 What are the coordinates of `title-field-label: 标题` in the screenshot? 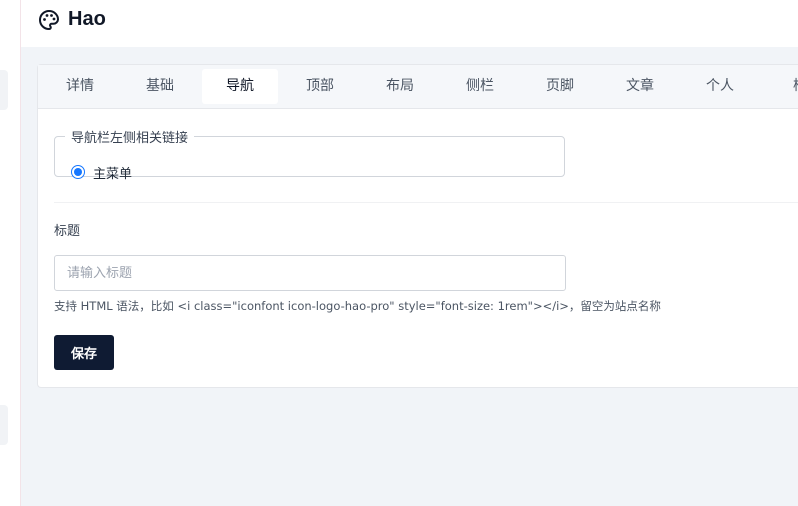 It's located at (67, 231).